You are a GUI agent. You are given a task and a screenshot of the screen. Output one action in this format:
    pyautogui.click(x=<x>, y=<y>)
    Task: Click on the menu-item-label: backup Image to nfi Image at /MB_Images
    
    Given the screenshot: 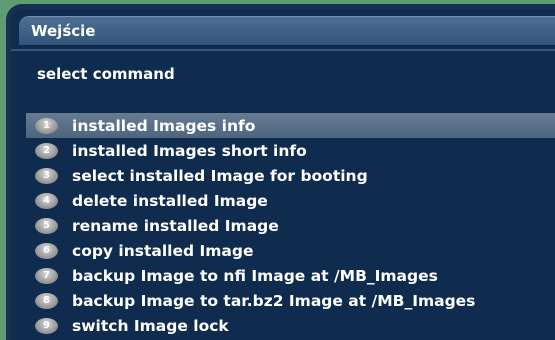 What is the action you would take?
    pyautogui.click(x=255, y=275)
    